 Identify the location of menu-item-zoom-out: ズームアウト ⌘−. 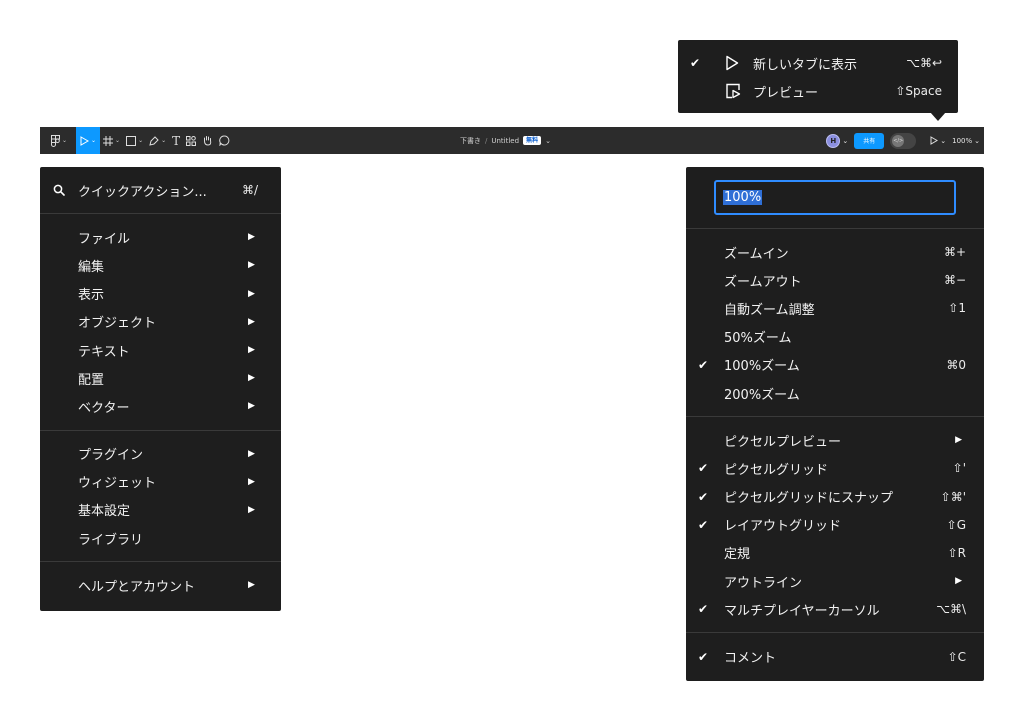
(835, 280).